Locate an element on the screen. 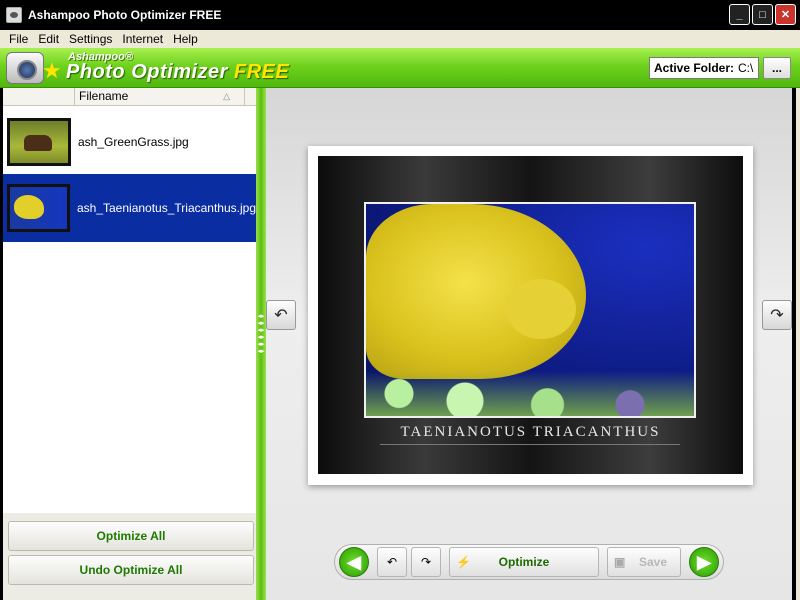 The height and width of the screenshot is (600, 800). panel-splitter: ◂▸ ◂▸ ◂▸ ◂▸ ◂▸ ◂▸ is located at coordinates (261, 344).